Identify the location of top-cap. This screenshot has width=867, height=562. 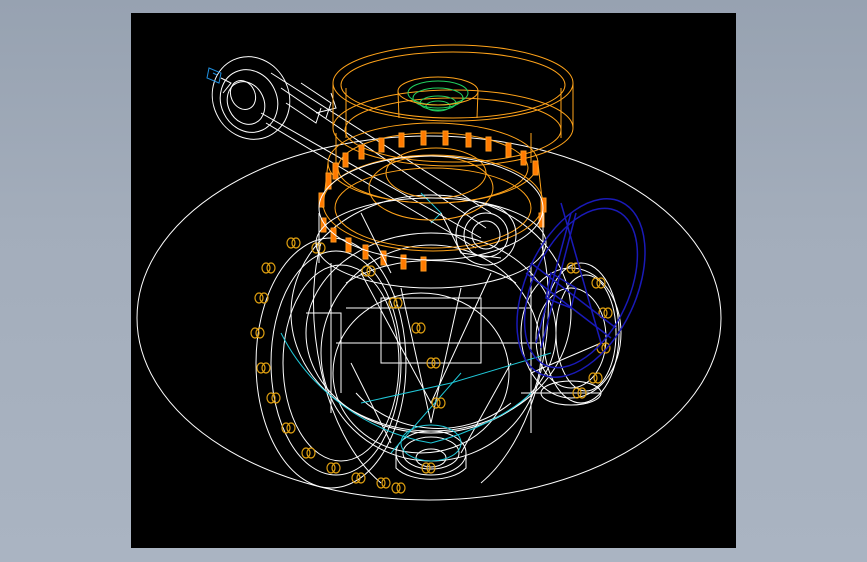
(438, 96).